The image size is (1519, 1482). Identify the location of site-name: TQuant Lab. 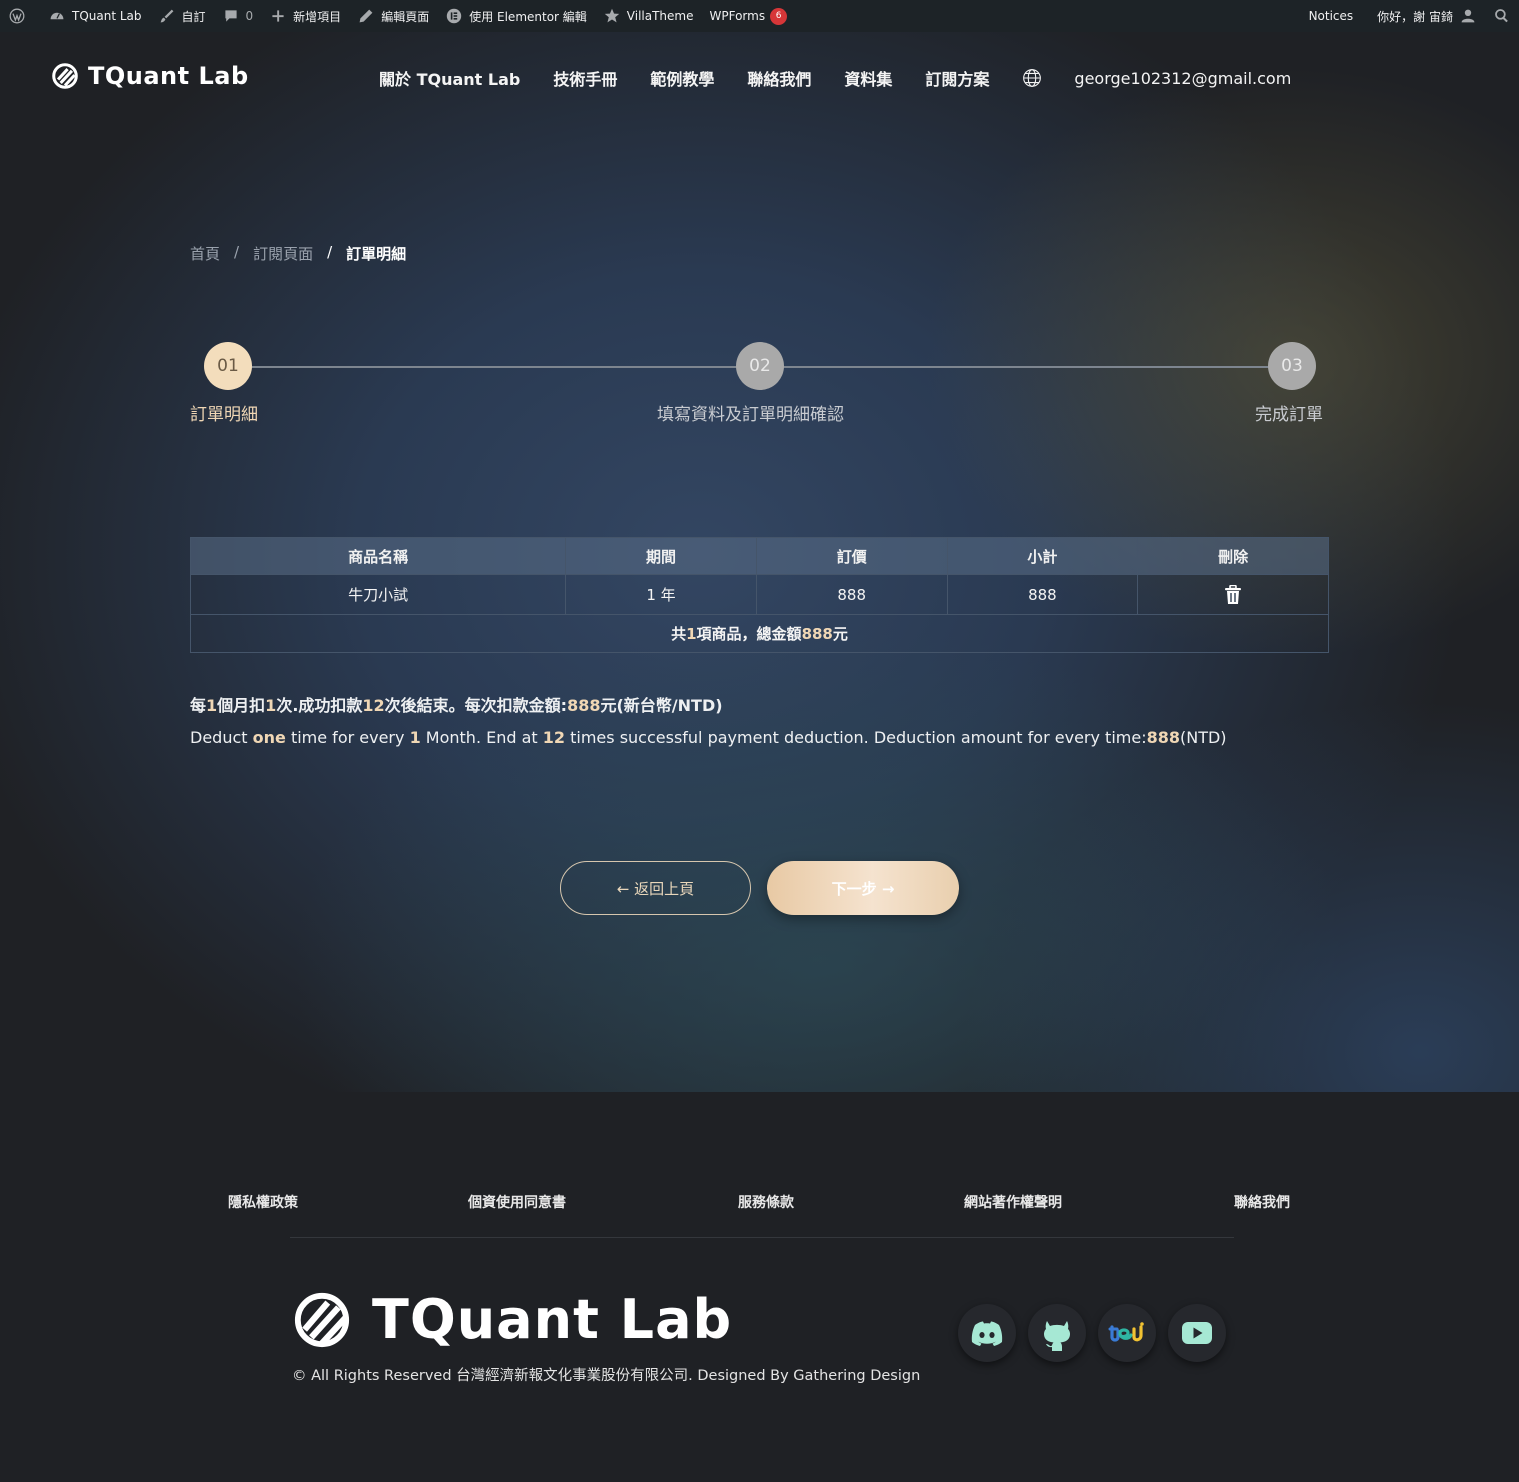
(107, 16).